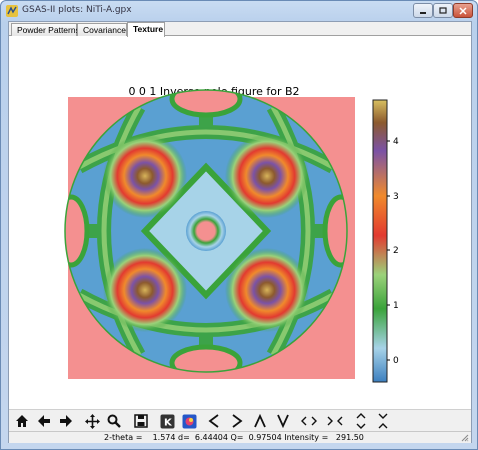 The height and width of the screenshot is (450, 478). I want to click on contract-v-icon, so click(383, 421).